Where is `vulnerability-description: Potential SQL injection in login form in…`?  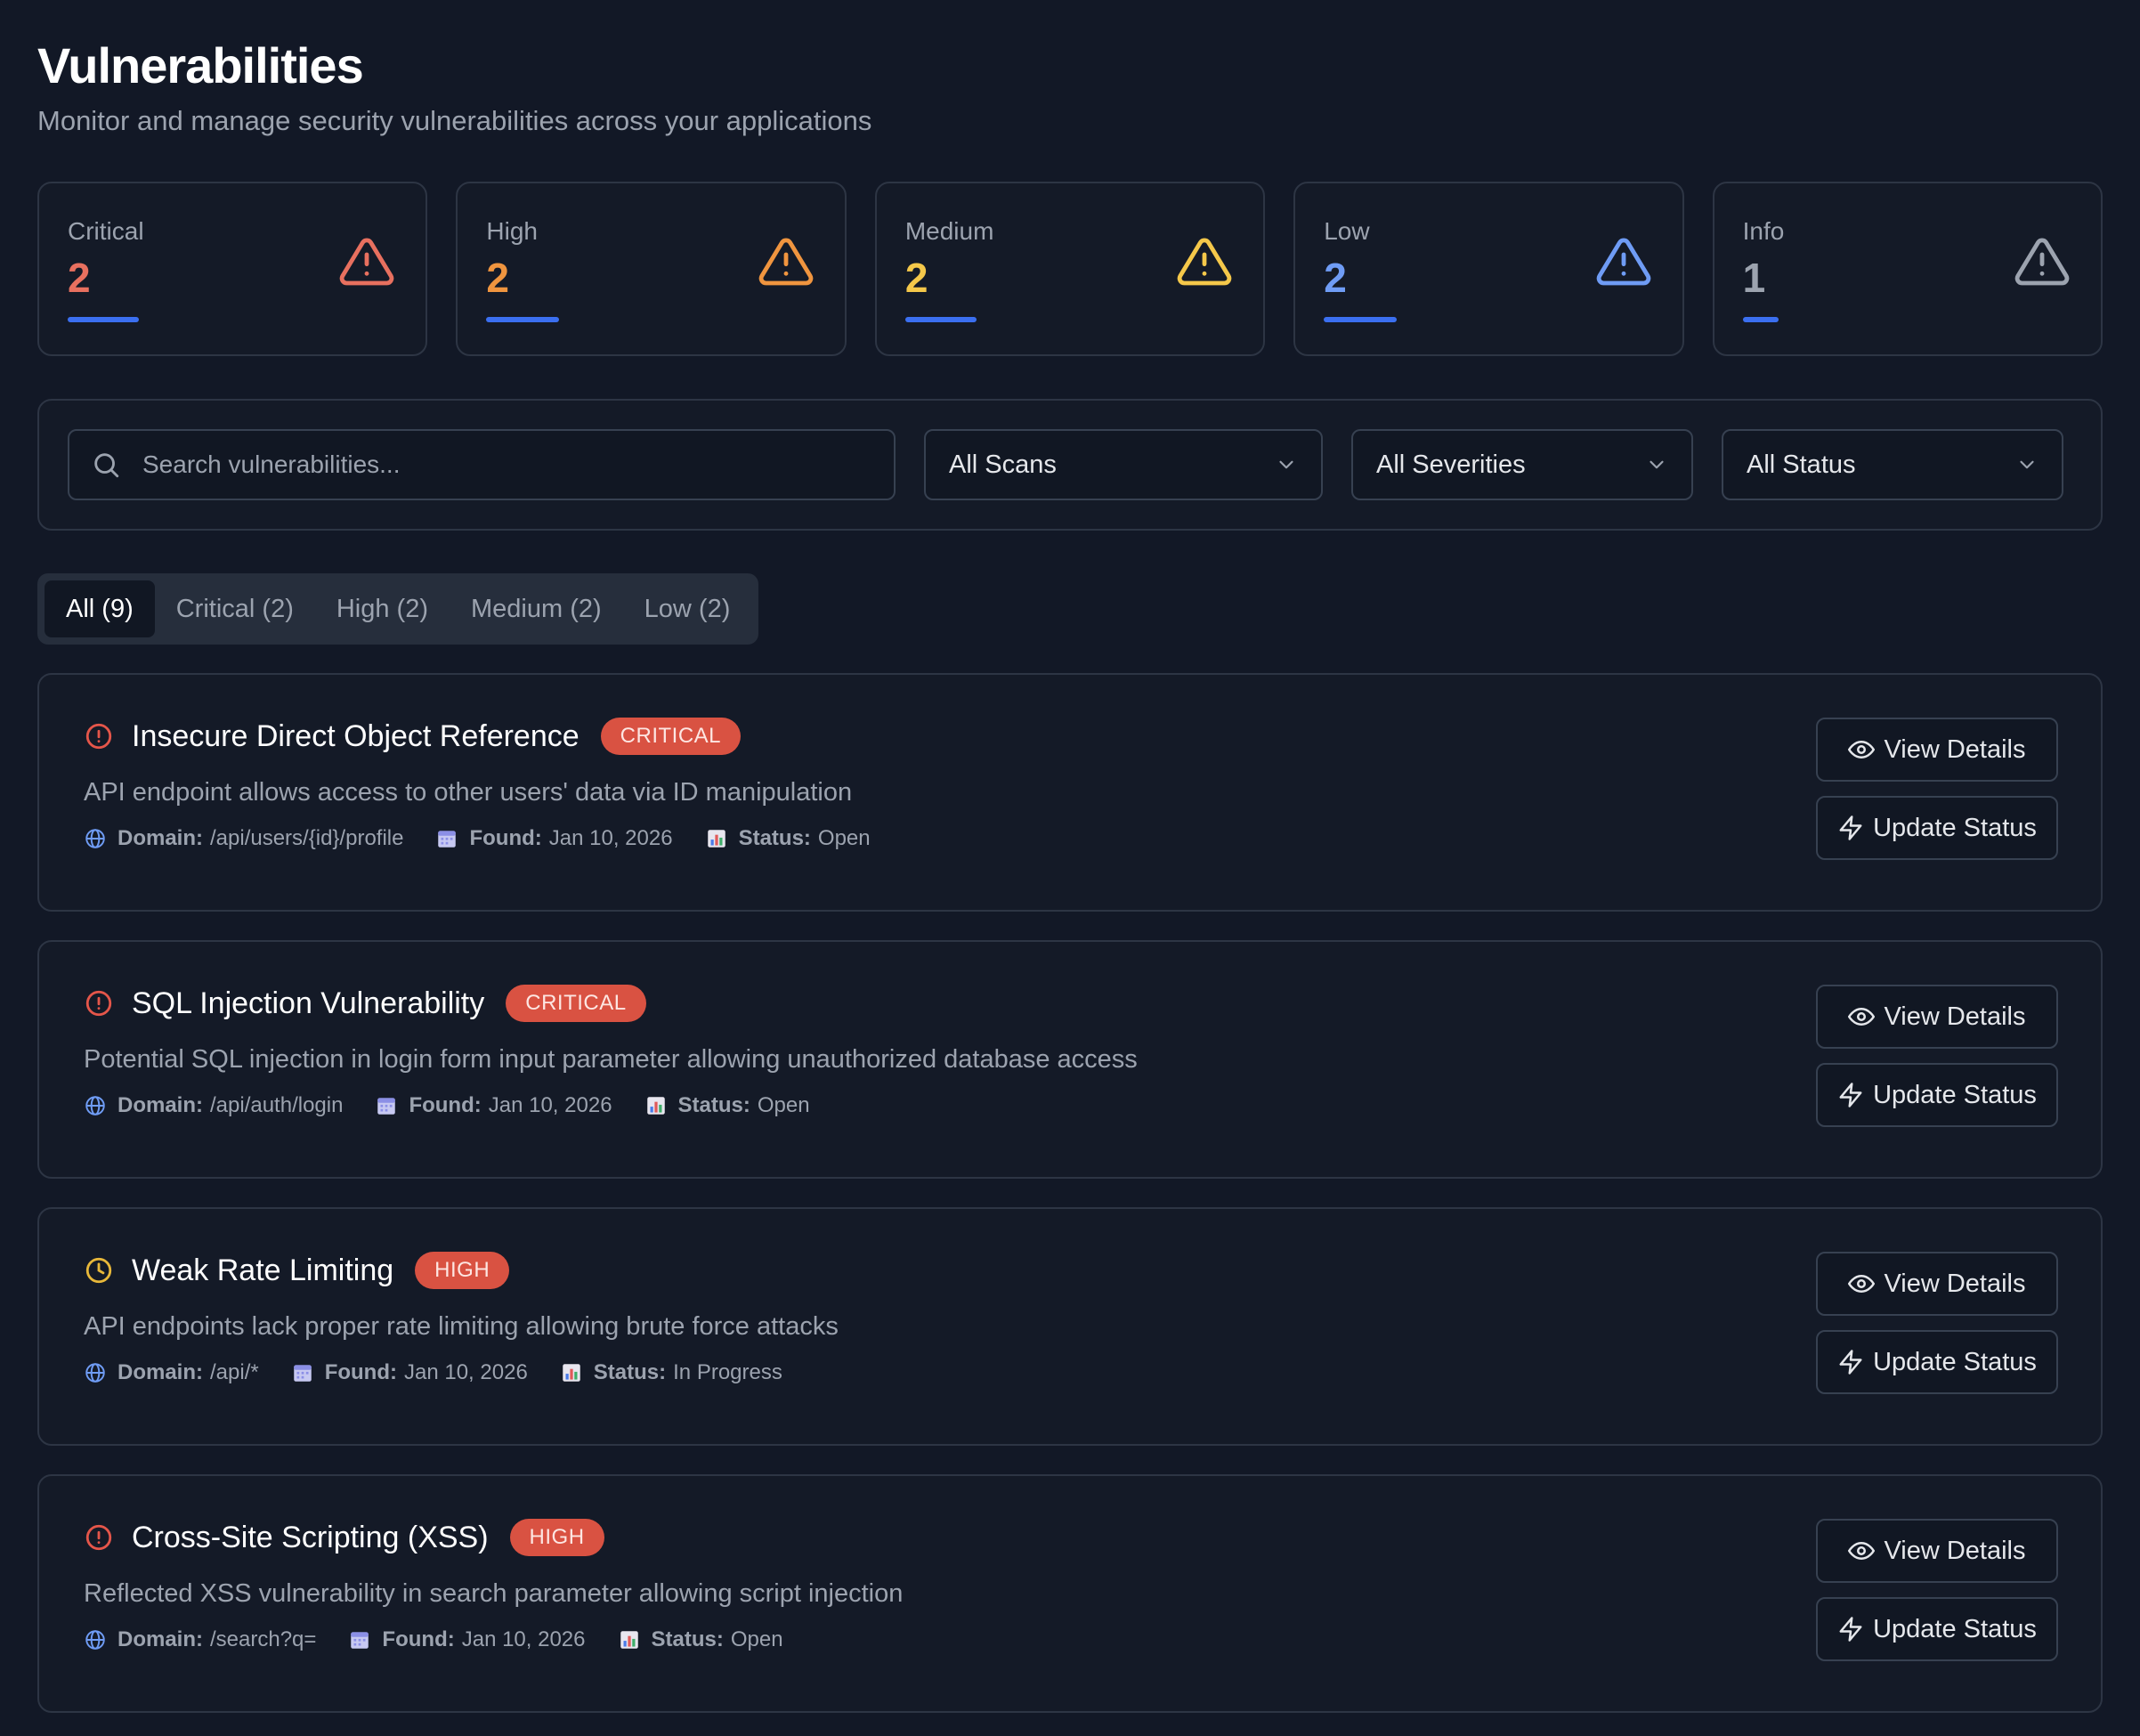 vulnerability-description: Potential SQL injection in login form in… is located at coordinates (611, 1059).